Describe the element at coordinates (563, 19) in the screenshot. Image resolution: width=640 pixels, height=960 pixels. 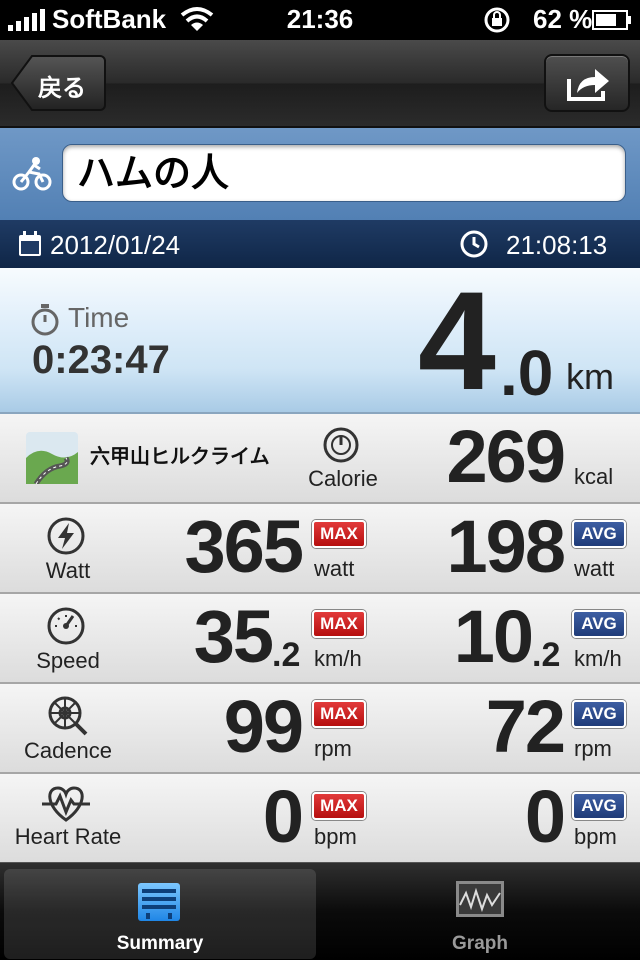
I see `battery-percent: 62 %` at that location.